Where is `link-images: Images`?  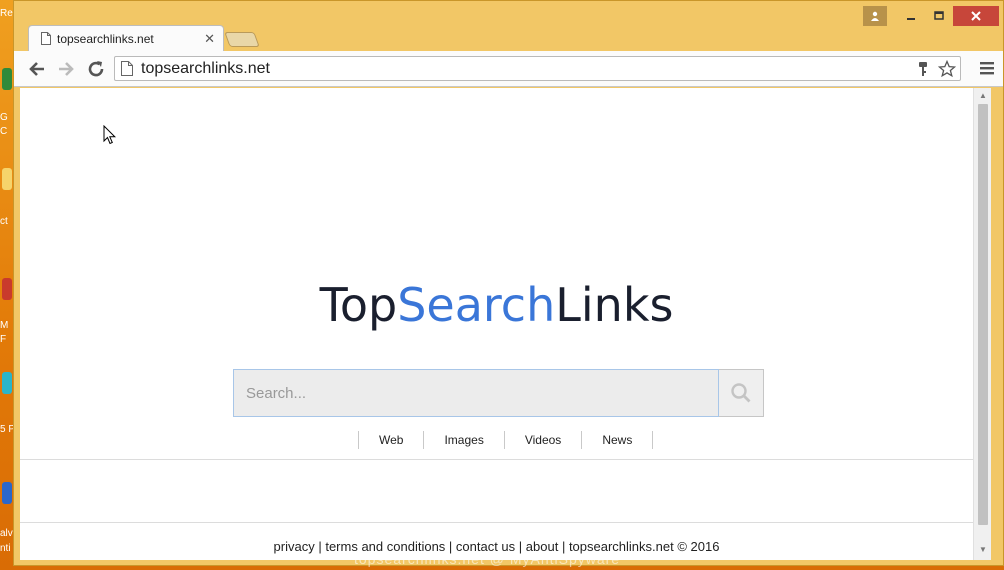
link-images: Images is located at coordinates (463, 440).